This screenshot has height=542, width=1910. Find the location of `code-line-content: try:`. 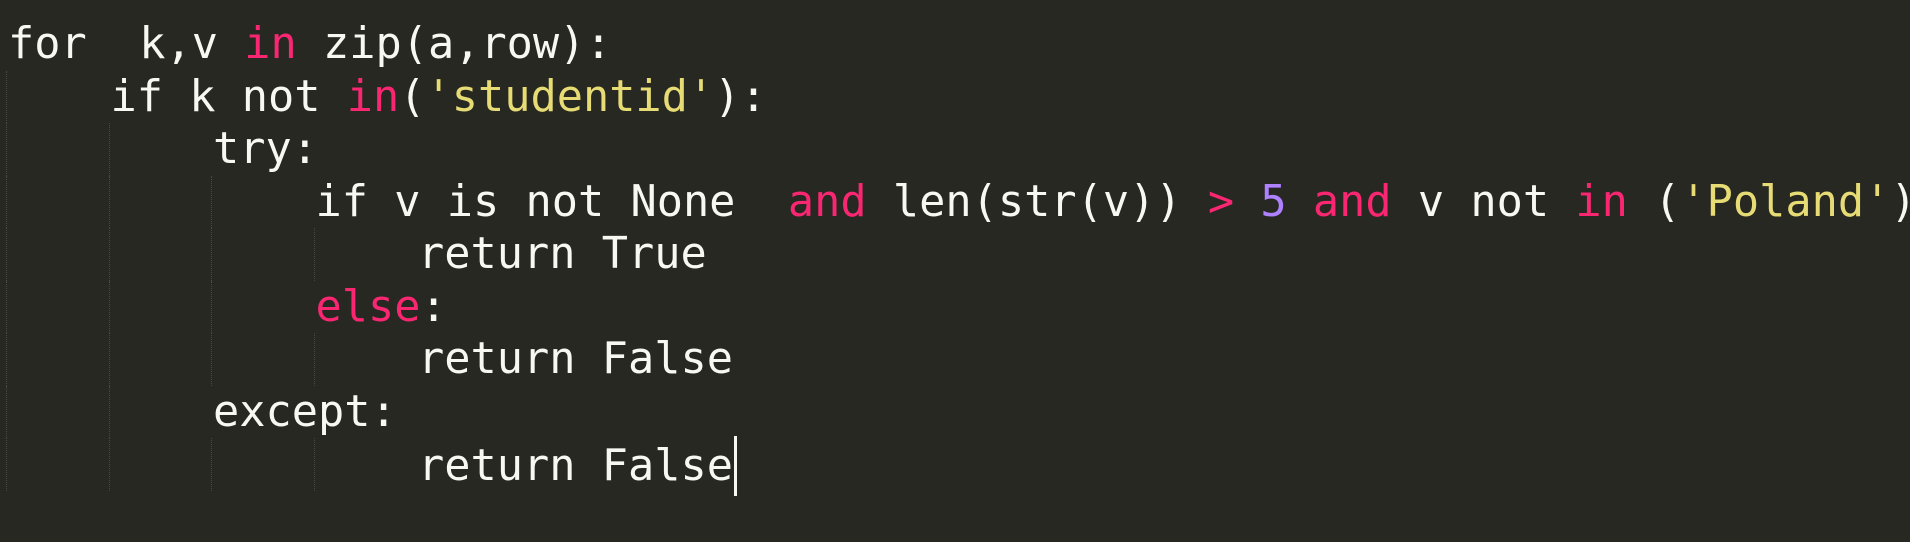

code-line-content: try: is located at coordinates (163, 149).